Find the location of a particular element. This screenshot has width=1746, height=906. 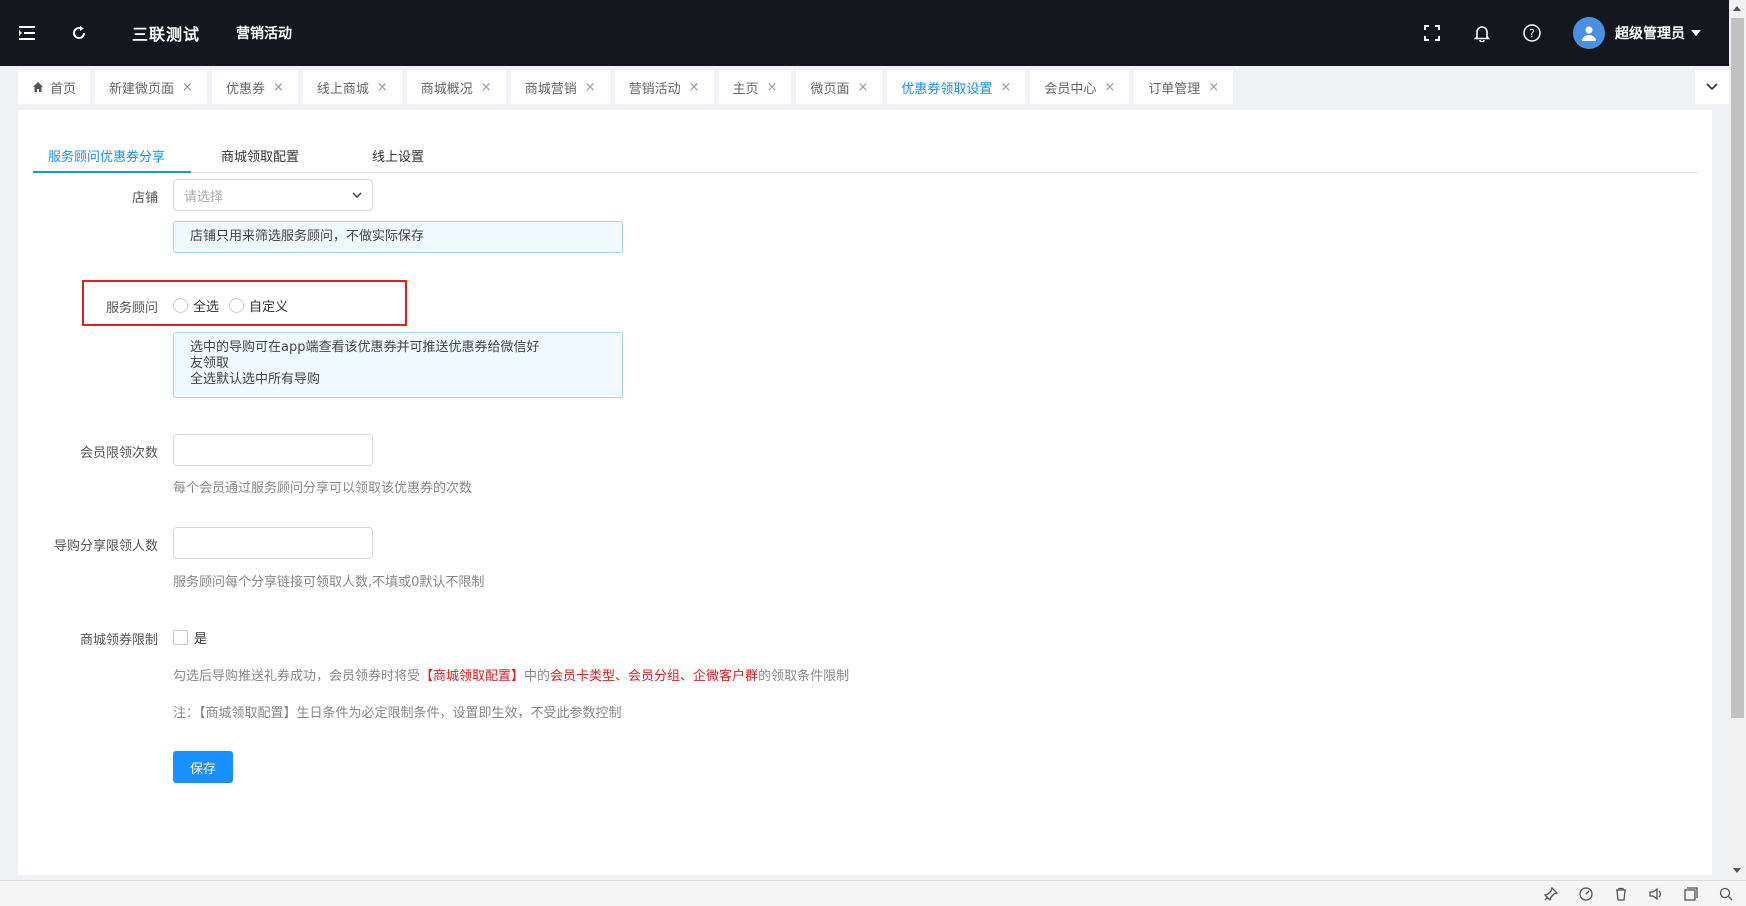

tab-label: 优惠券 is located at coordinates (245, 89).